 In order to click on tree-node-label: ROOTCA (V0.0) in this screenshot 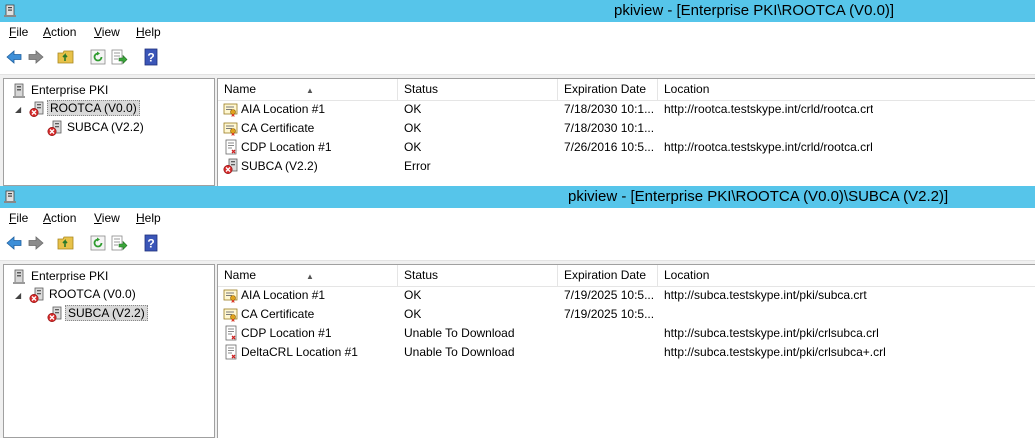, I will do `click(93, 108)`.